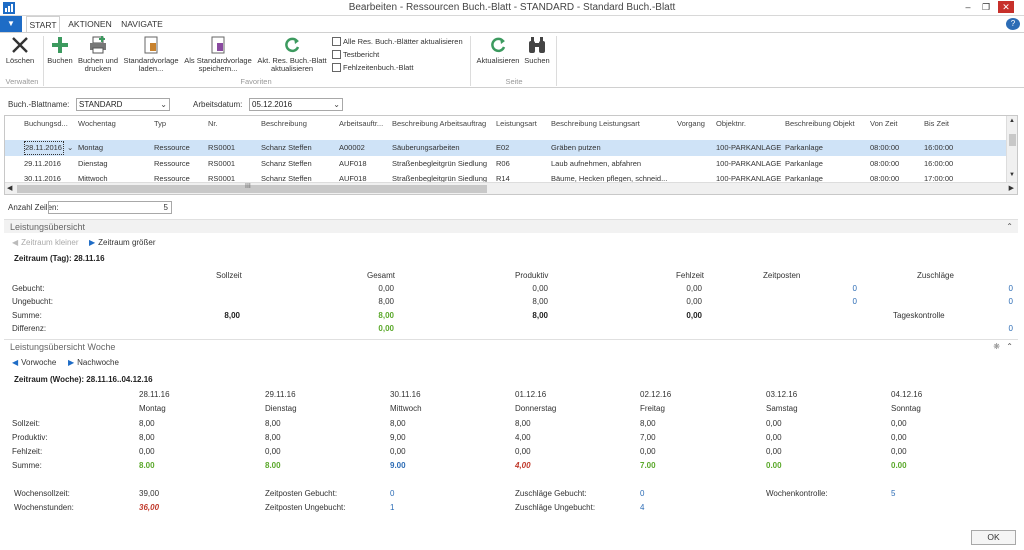 This screenshot has width=1024, height=550. I want to click on cell: Straßenbegleitgrün Siedlung, so click(443, 164).